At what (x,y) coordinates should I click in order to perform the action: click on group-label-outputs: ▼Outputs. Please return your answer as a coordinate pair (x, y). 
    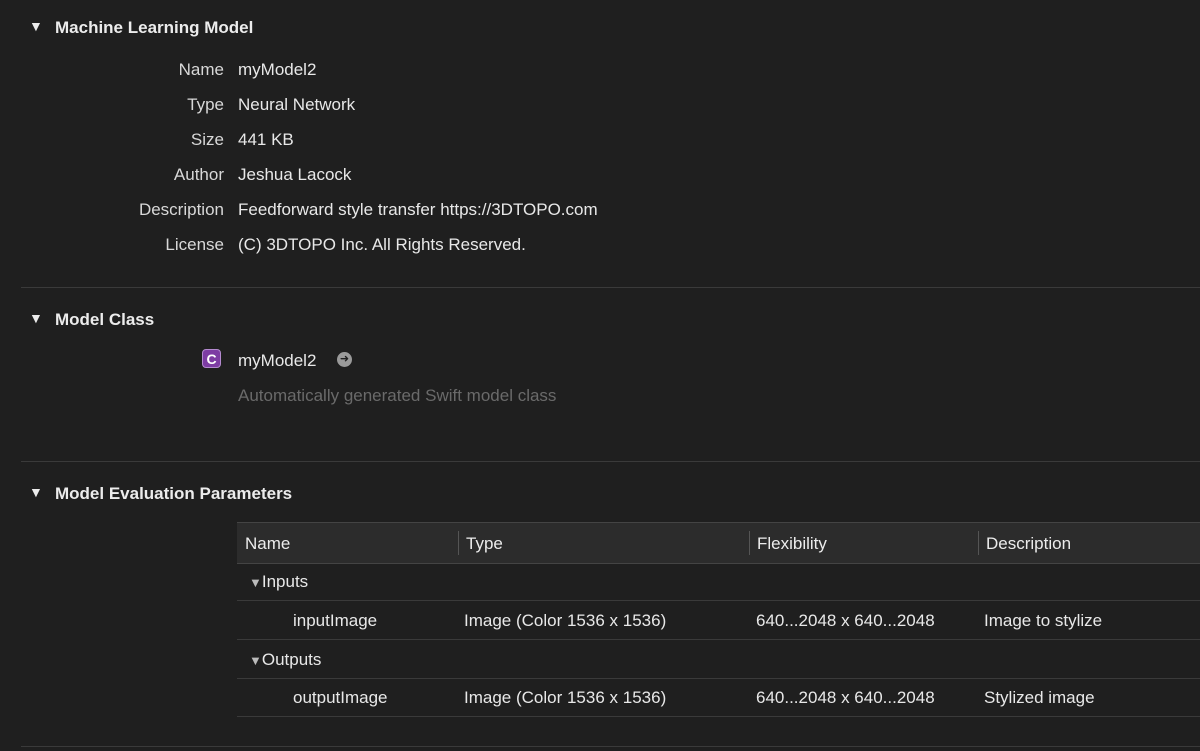
    Looking at the image, I should click on (285, 660).